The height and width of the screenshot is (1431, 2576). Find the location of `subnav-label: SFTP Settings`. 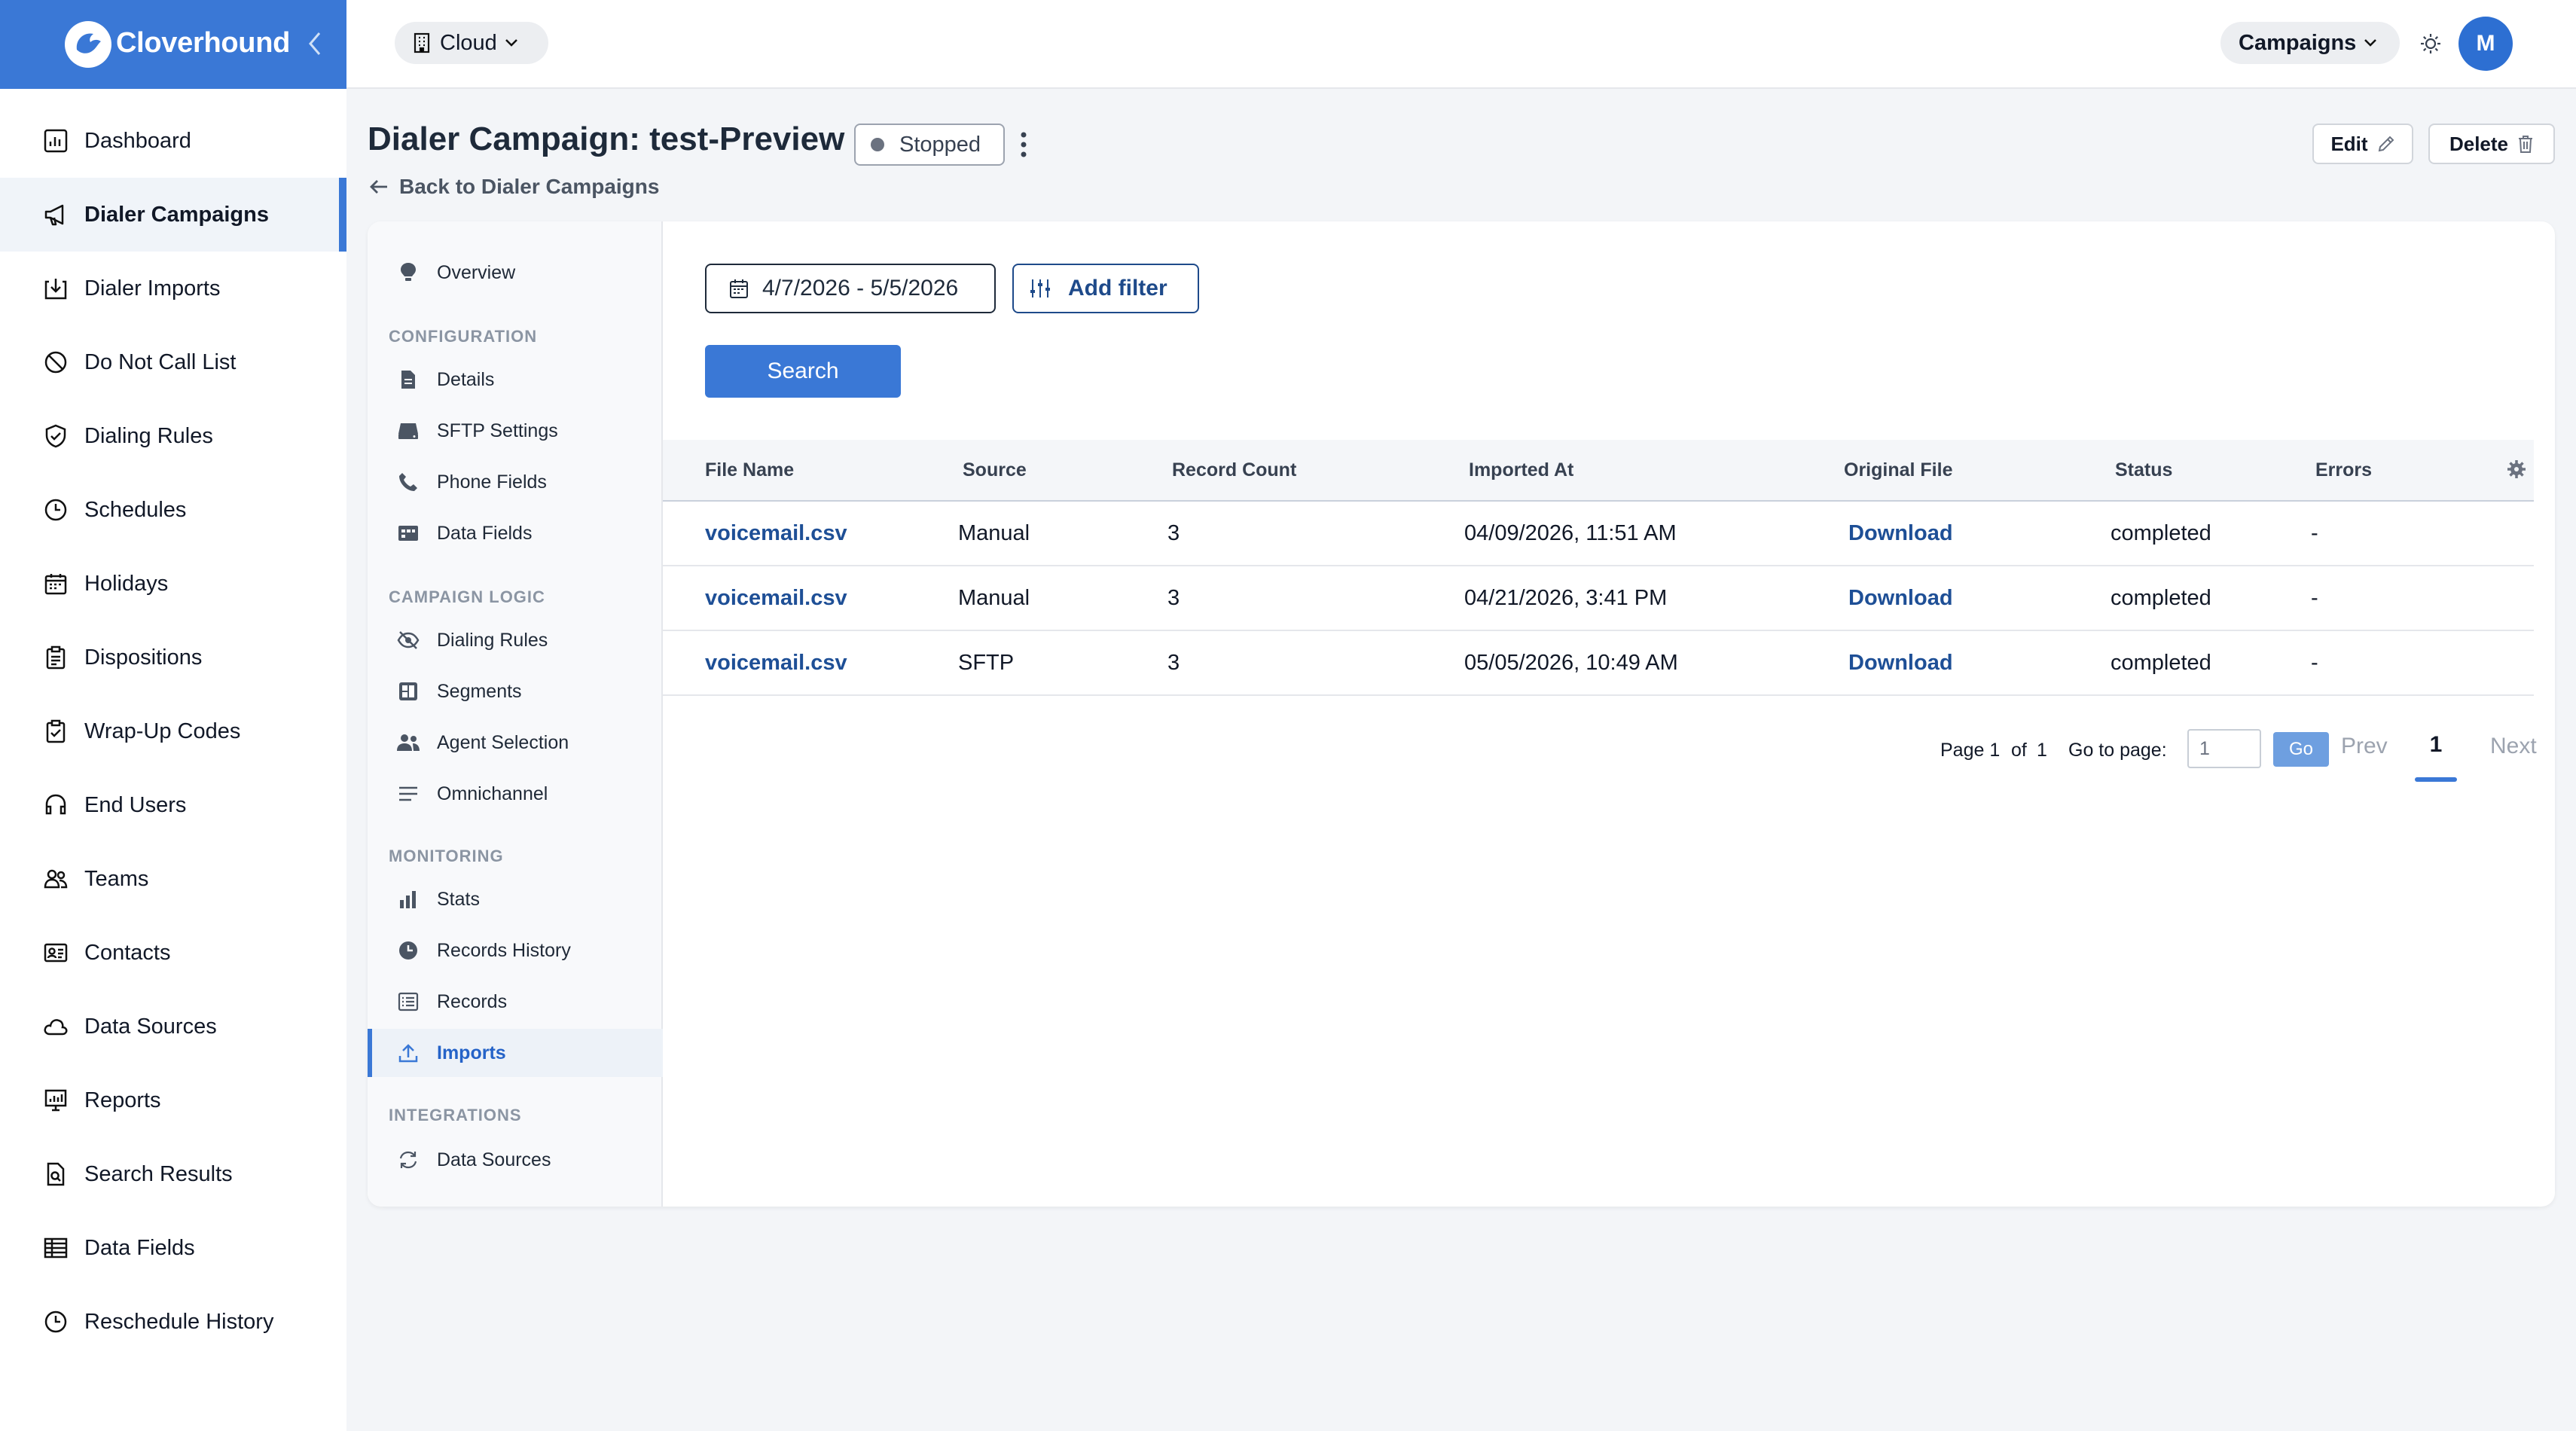

subnav-label: SFTP Settings is located at coordinates (498, 430).